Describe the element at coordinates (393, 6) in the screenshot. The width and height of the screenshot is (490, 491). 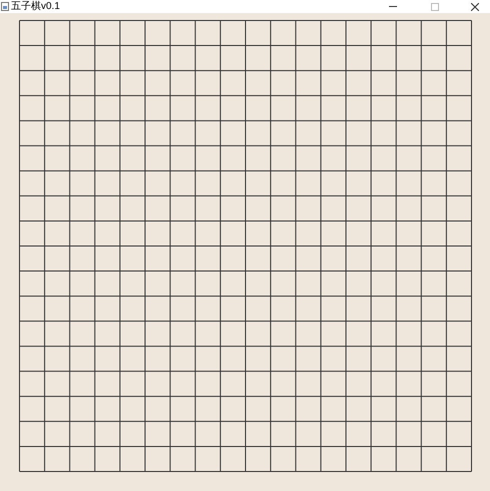
I see `minimize-icon` at that location.